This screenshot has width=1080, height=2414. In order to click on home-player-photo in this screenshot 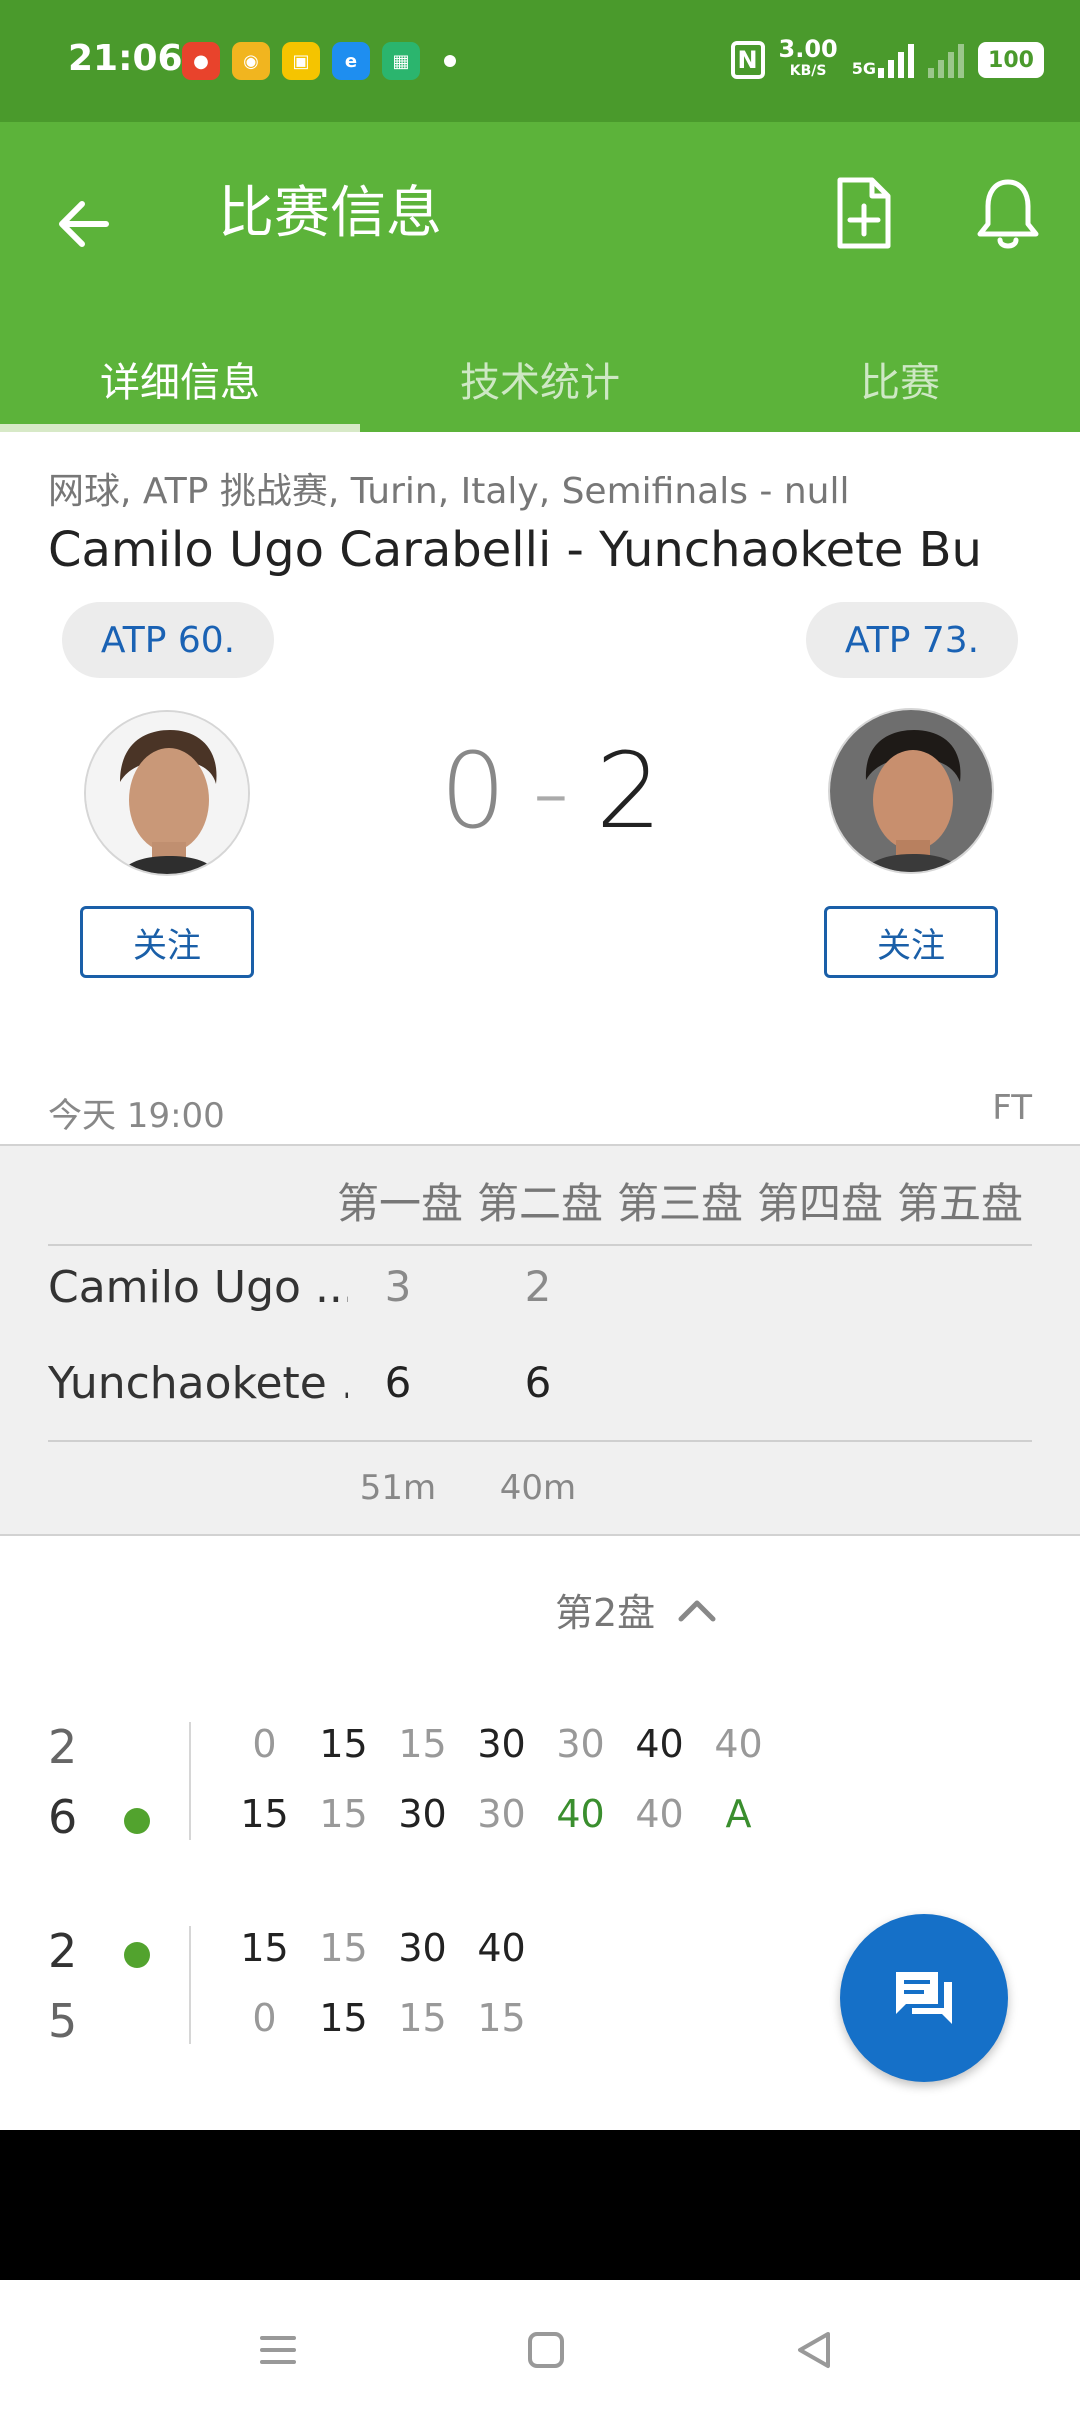, I will do `click(167, 793)`.